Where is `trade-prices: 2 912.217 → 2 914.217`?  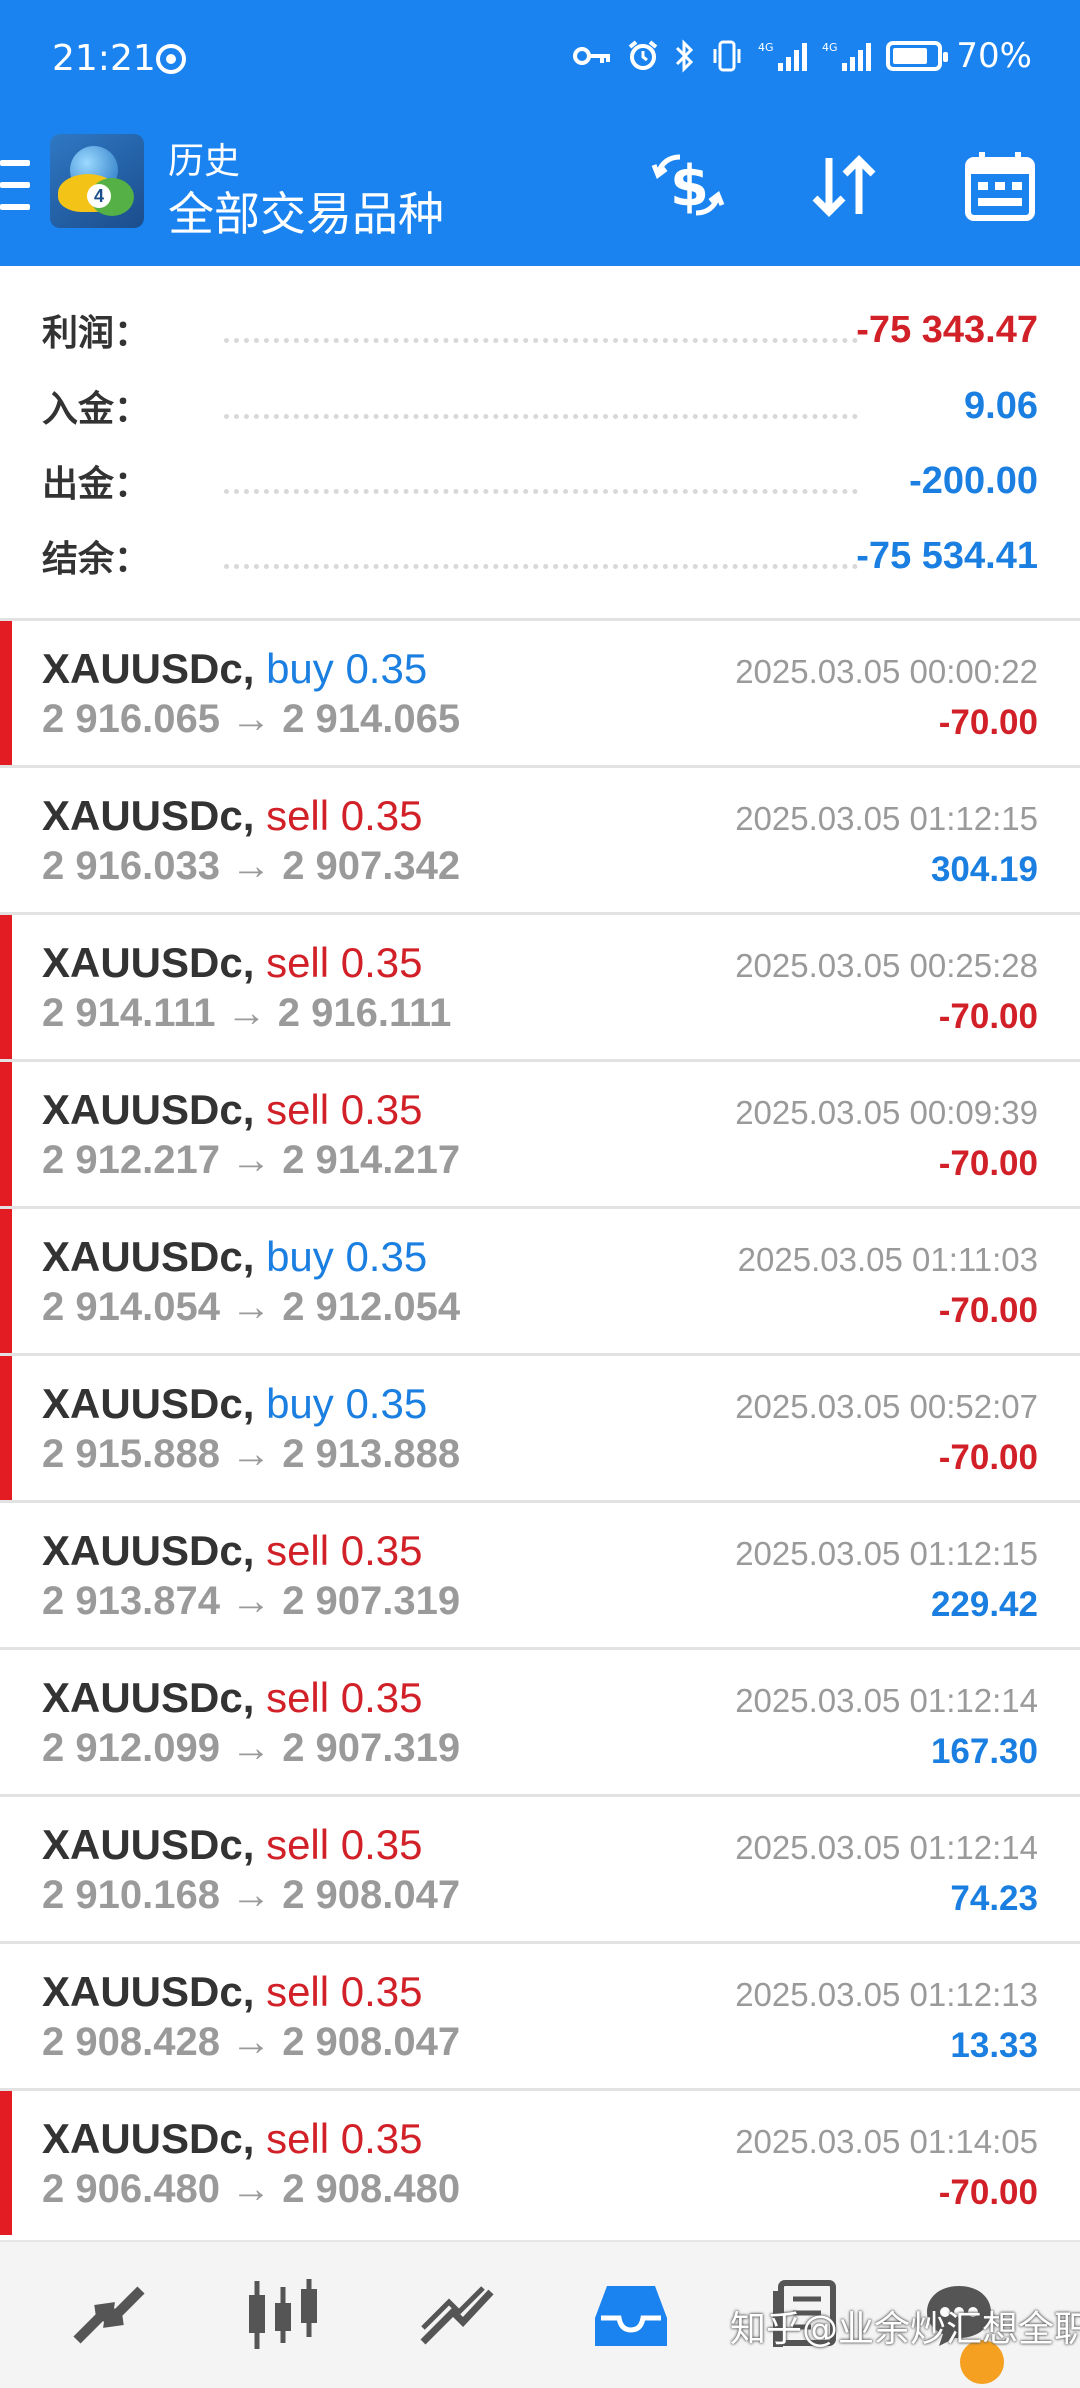 trade-prices: 2 912.217 → 2 914.217 is located at coordinates (251, 1160).